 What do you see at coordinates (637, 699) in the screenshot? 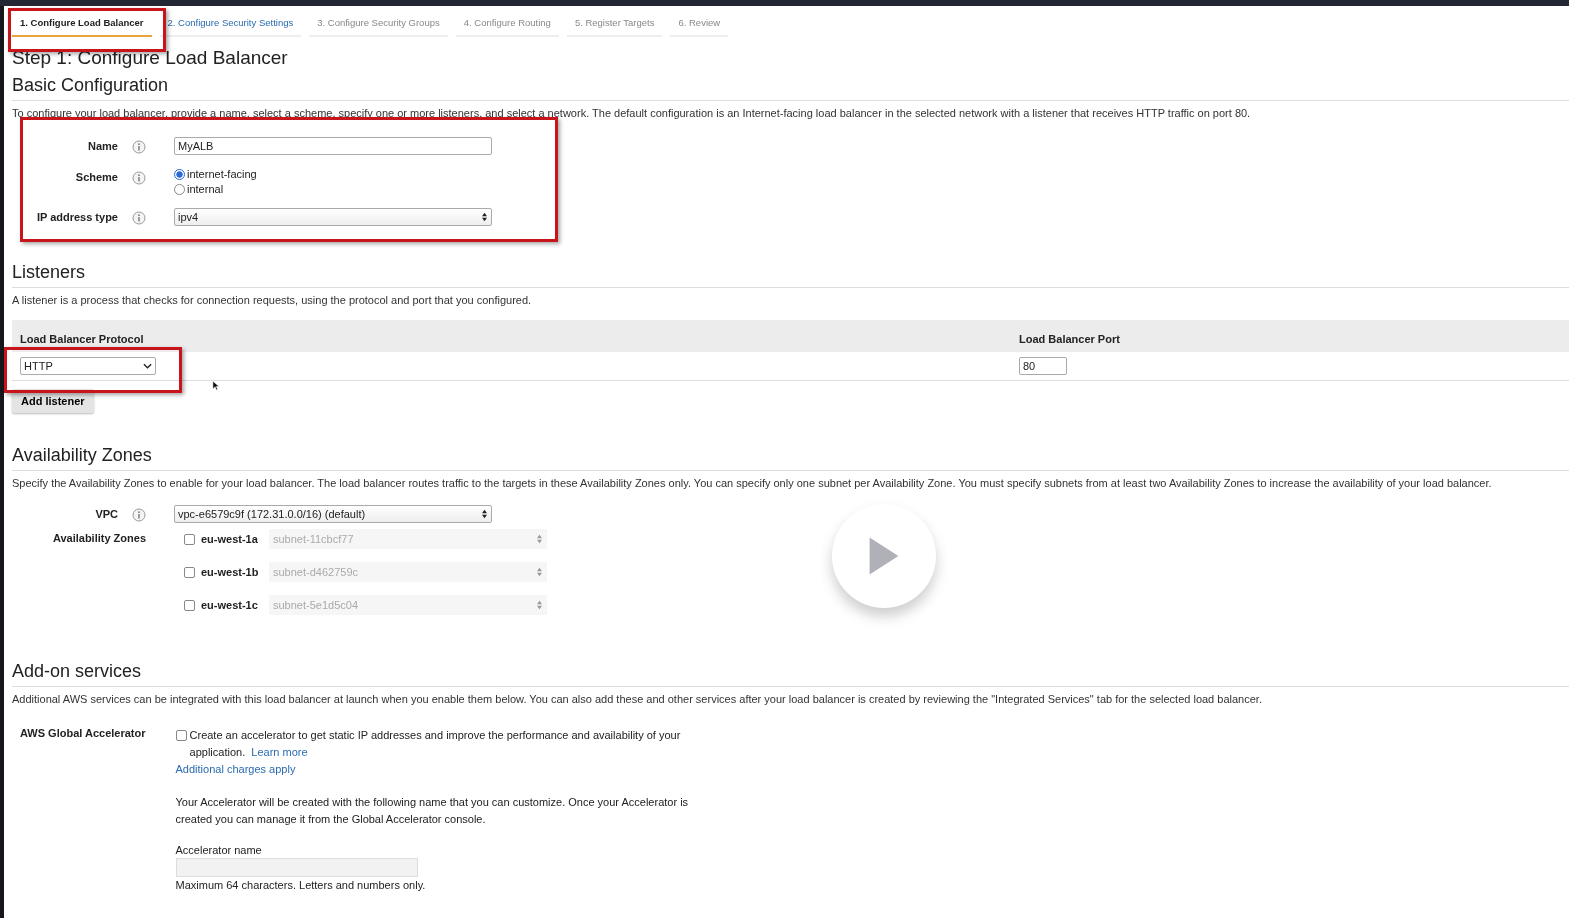
I see `section-description: Additional AWS services can be integrated with this load balancer at launch when you enable them below. You can also add these and other services after your load balancer is created by reviewing the "Integrated Services" tab for the selected load balancer.` at bounding box center [637, 699].